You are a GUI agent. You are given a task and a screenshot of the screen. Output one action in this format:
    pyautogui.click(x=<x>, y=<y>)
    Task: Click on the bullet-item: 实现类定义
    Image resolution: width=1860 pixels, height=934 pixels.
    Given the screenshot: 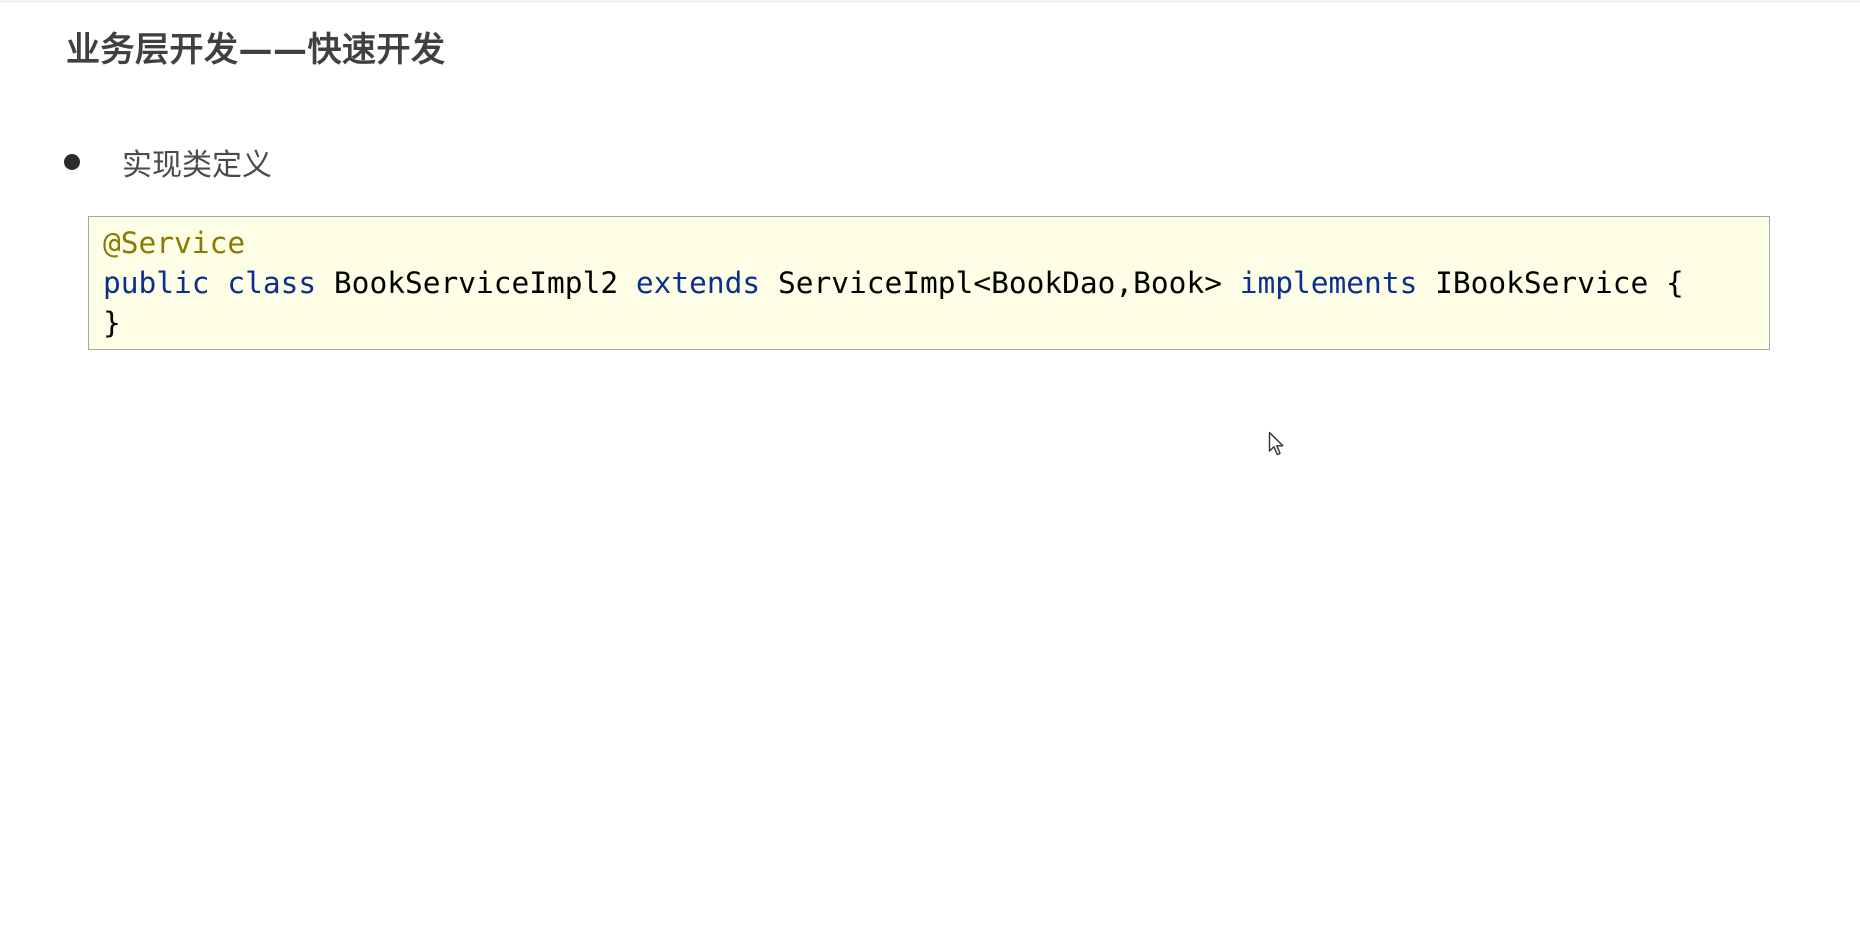 What is the action you would take?
    pyautogui.click(x=168, y=162)
    